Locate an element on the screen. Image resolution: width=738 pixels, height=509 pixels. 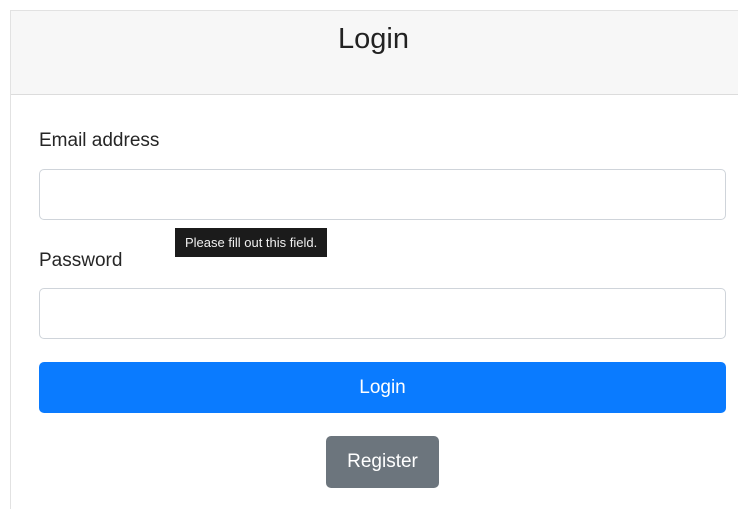
register-button: Register is located at coordinates (382, 462).